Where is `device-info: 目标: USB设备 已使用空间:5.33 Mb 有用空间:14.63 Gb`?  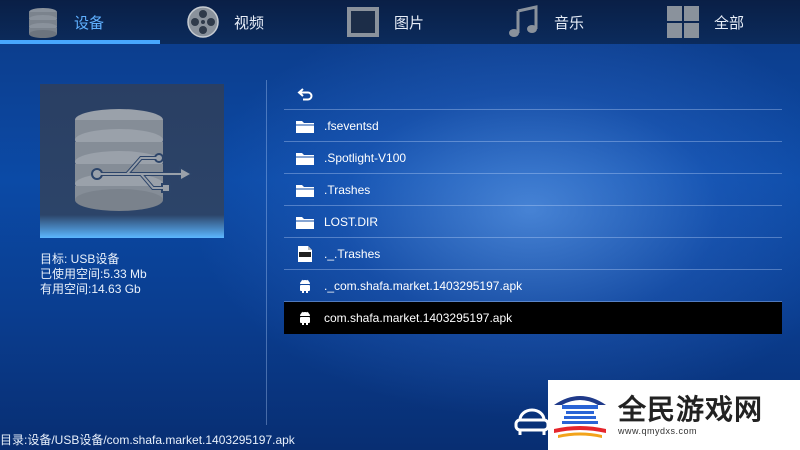
device-info: 目标: USB设备 已使用空间:5.33 Mb 有用空间:14.63 Gb is located at coordinates (93, 274).